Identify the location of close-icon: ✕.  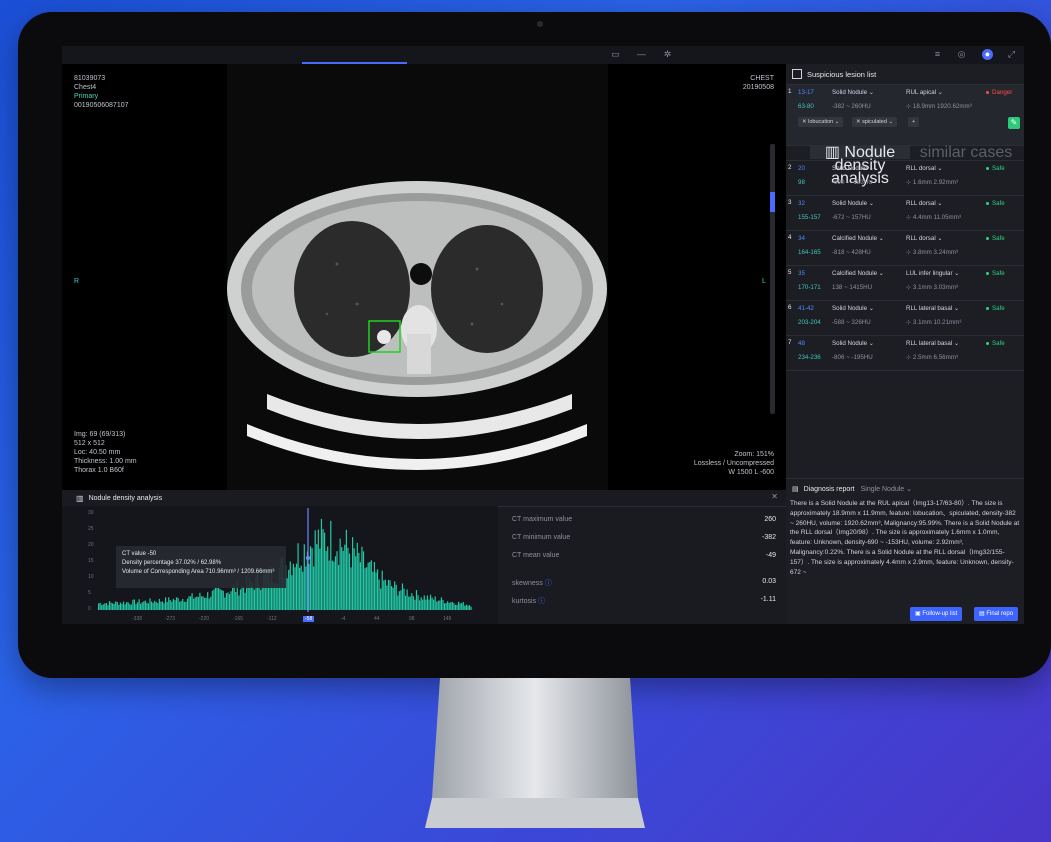
(774, 496).